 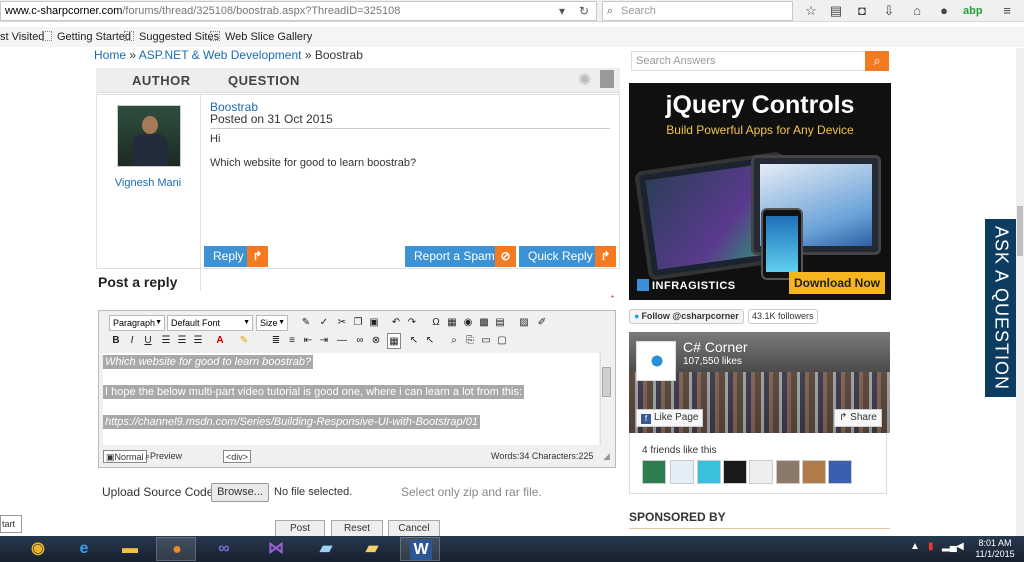 What do you see at coordinates (357, 528) in the screenshot?
I see `reset-button: Reset` at bounding box center [357, 528].